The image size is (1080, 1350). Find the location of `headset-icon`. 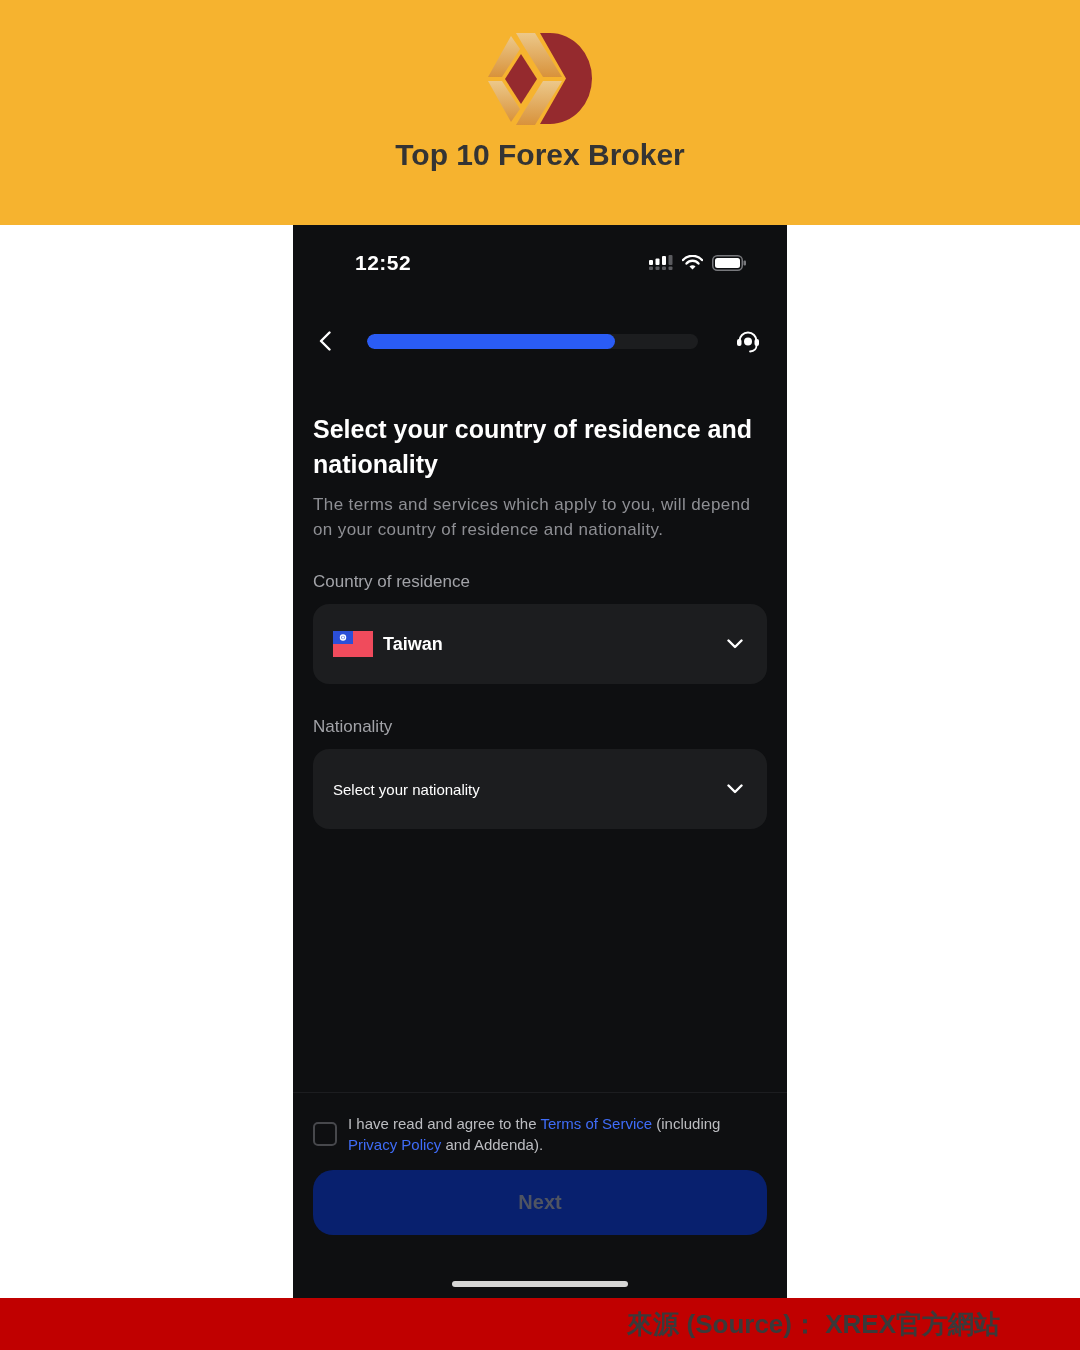

headset-icon is located at coordinates (748, 341).